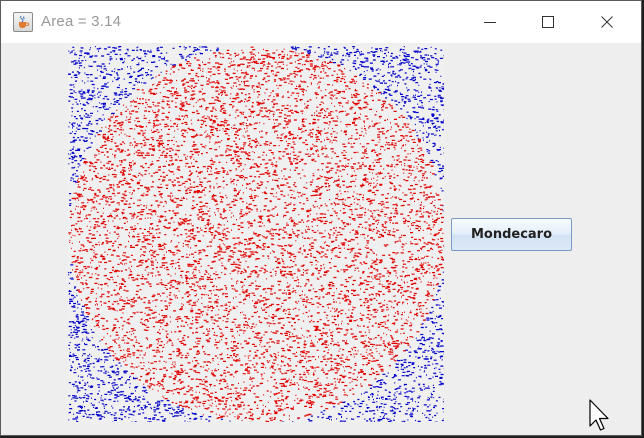 The width and height of the screenshot is (644, 438). I want to click on close-icon, so click(607, 22).